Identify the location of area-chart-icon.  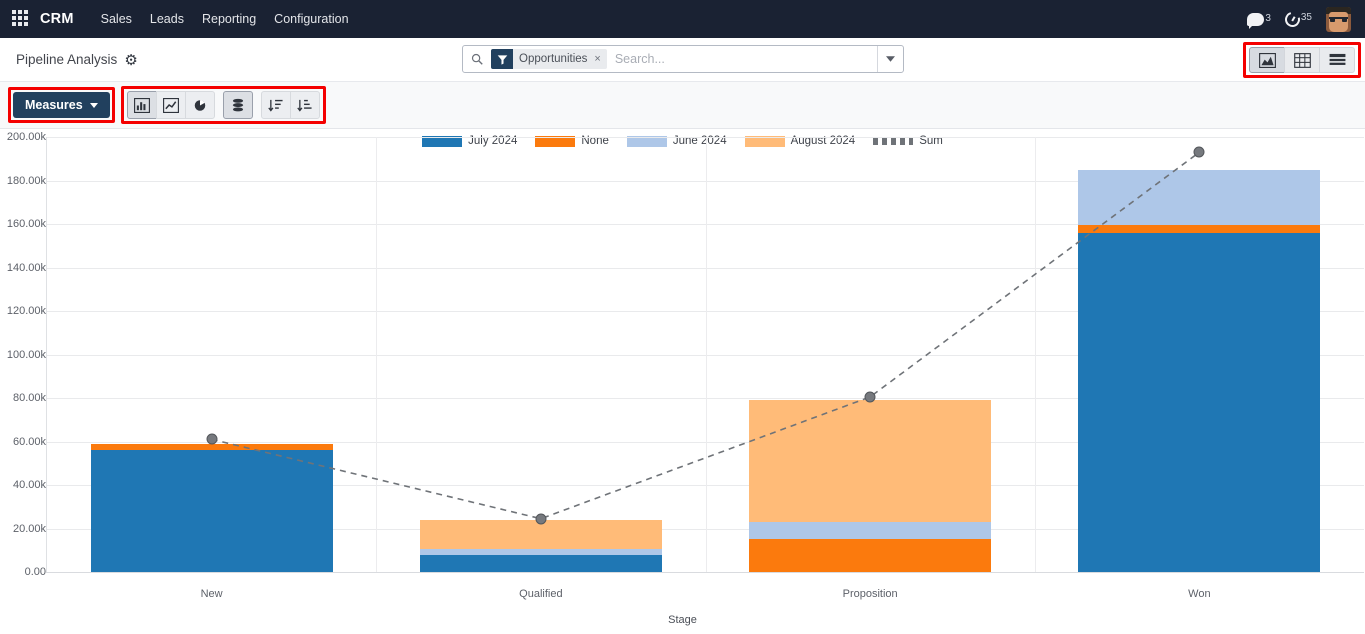
(1267, 60).